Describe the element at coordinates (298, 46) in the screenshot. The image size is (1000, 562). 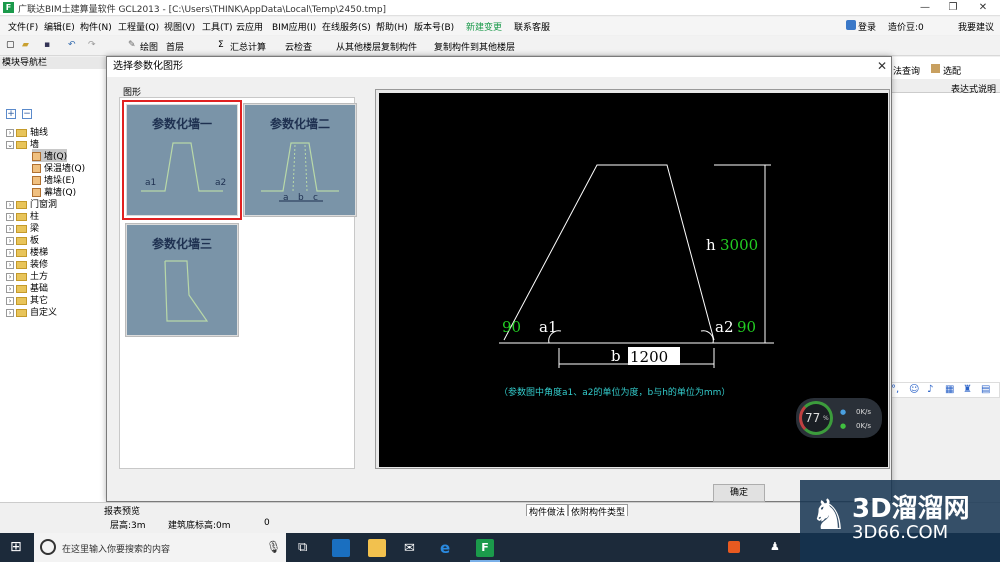
I see `cloud-check-button: 云检查` at that location.